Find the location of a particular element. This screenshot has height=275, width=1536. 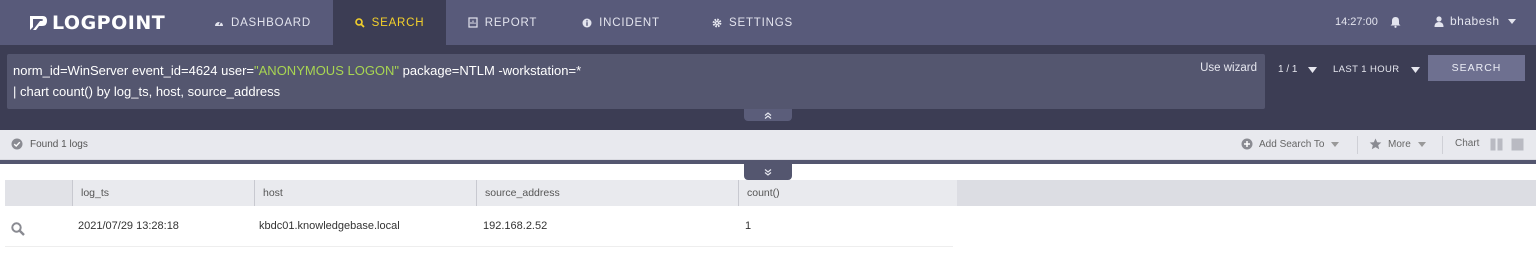

results-toolbar: Found 1 logs Add Search To More Chart is located at coordinates (768, 145).